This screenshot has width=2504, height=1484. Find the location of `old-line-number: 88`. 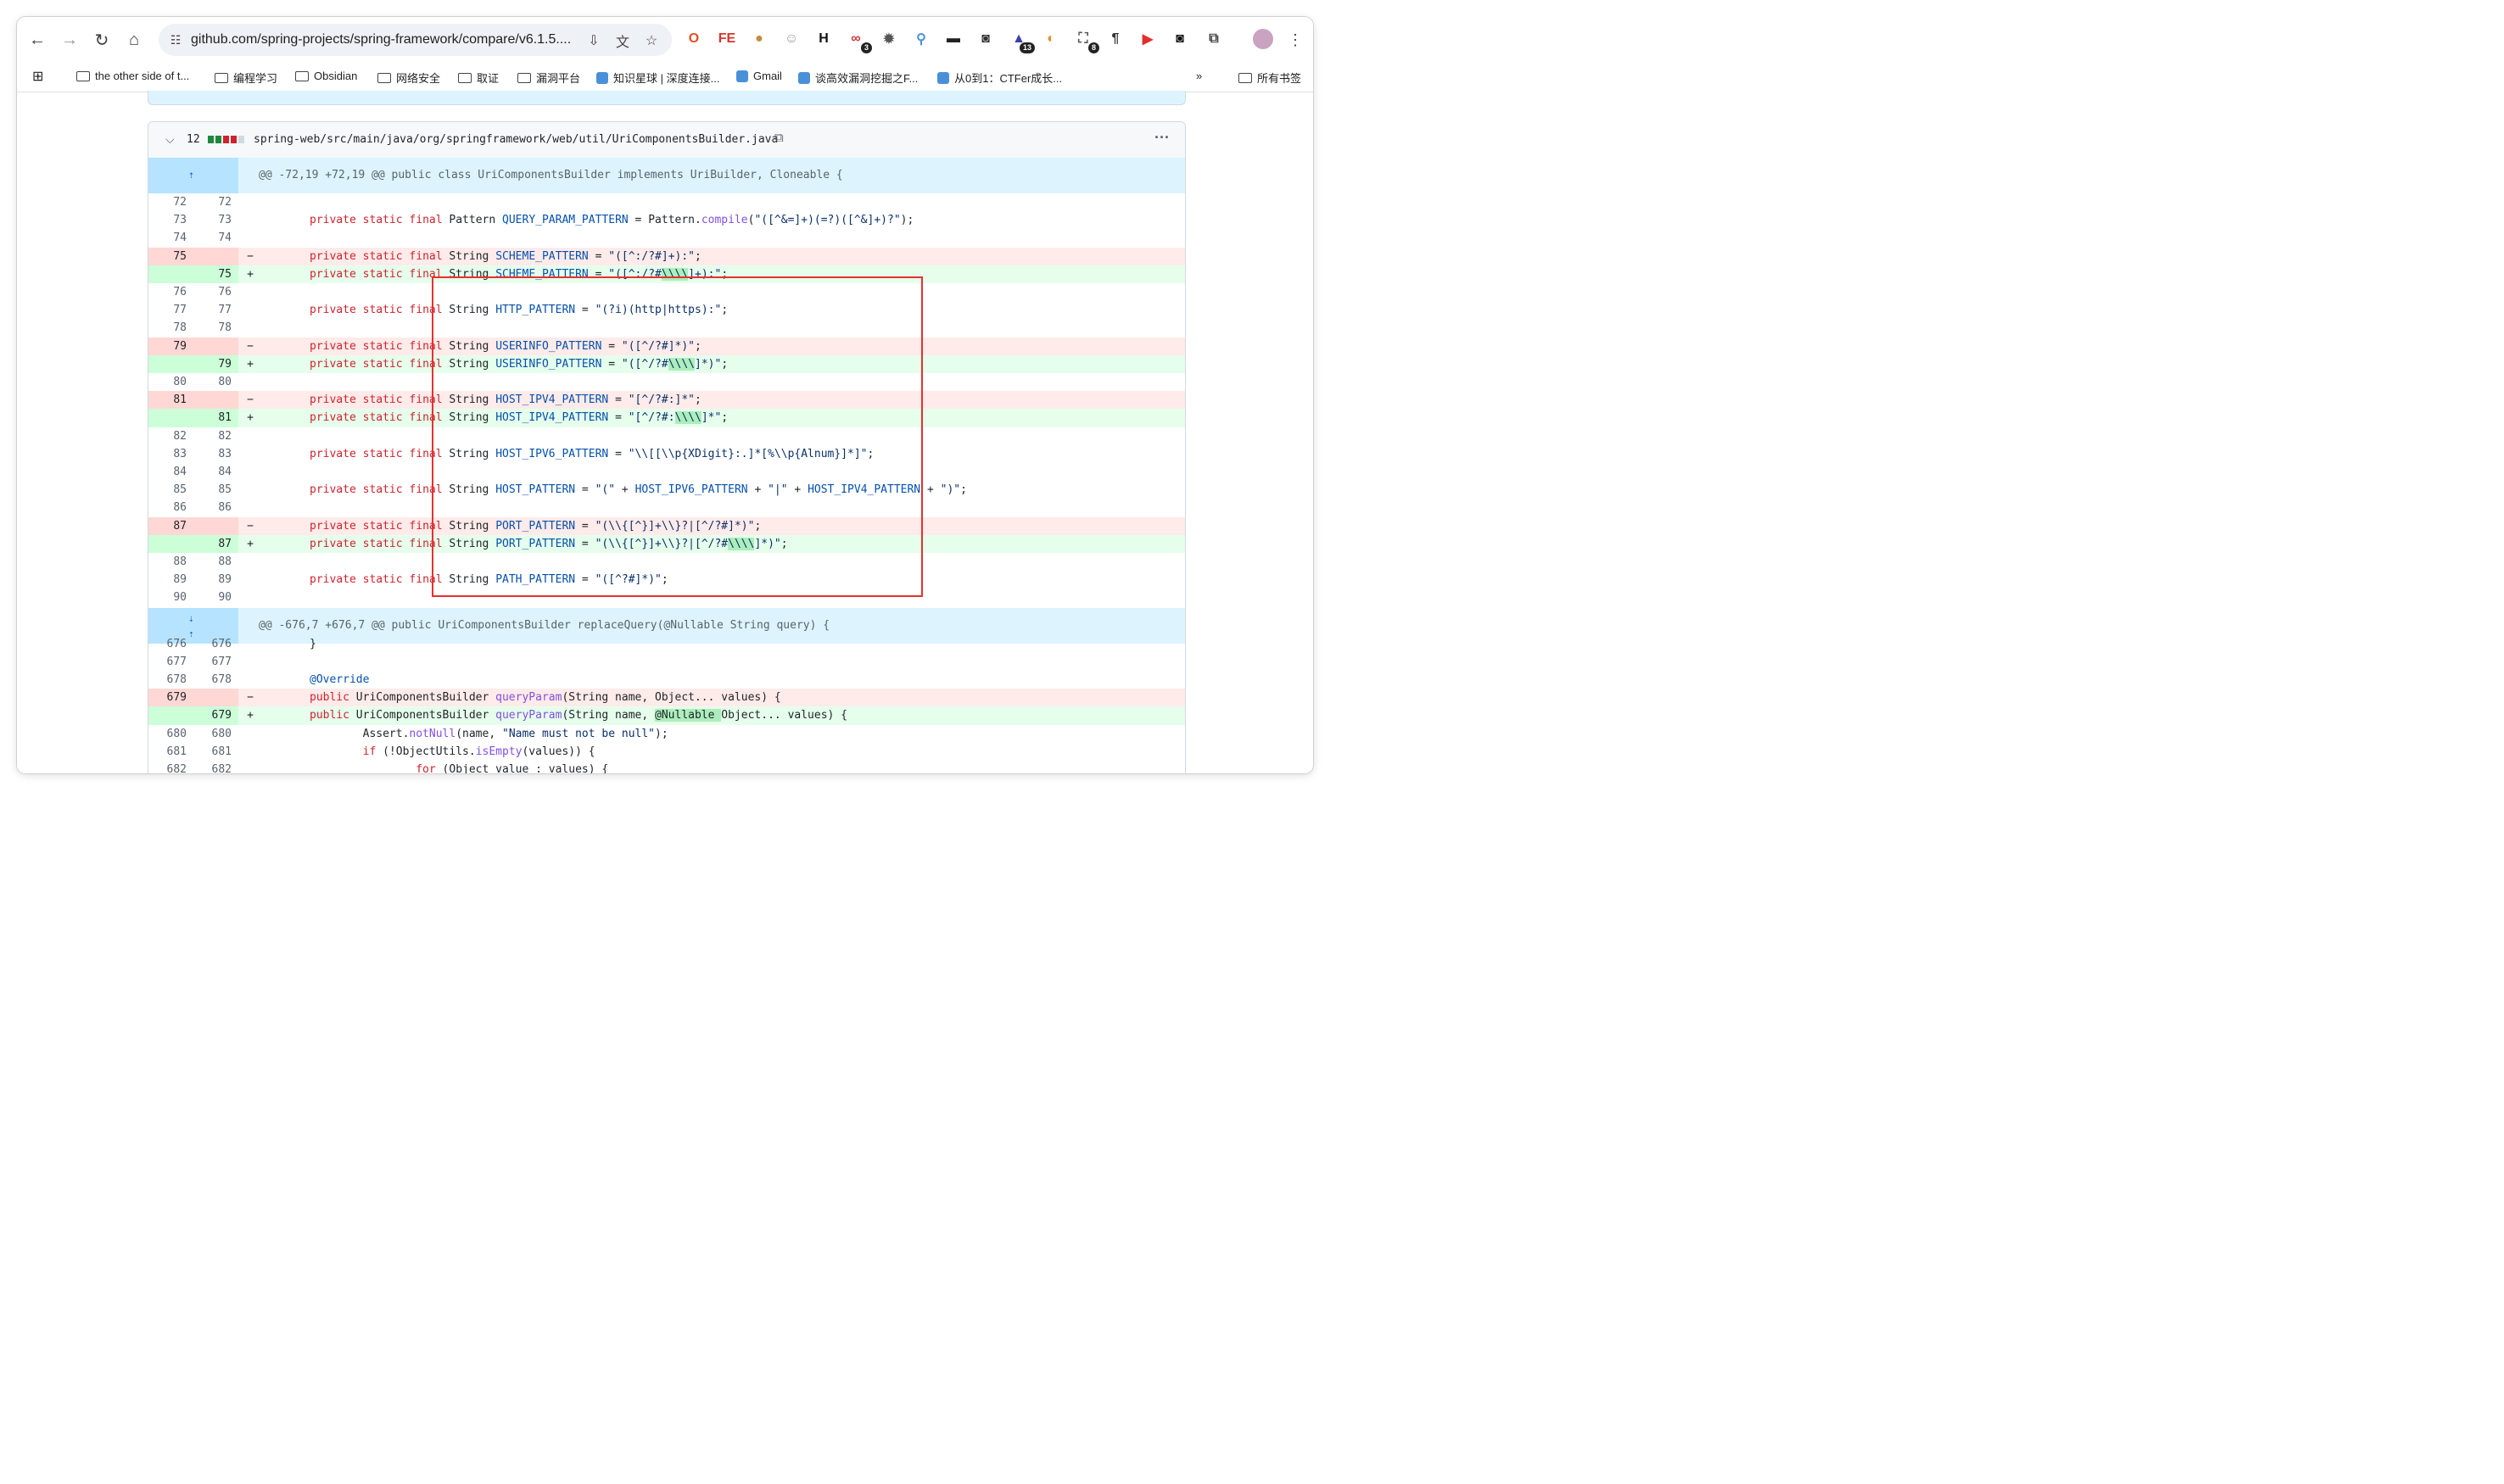

old-line-number: 88 is located at coordinates (170, 562).